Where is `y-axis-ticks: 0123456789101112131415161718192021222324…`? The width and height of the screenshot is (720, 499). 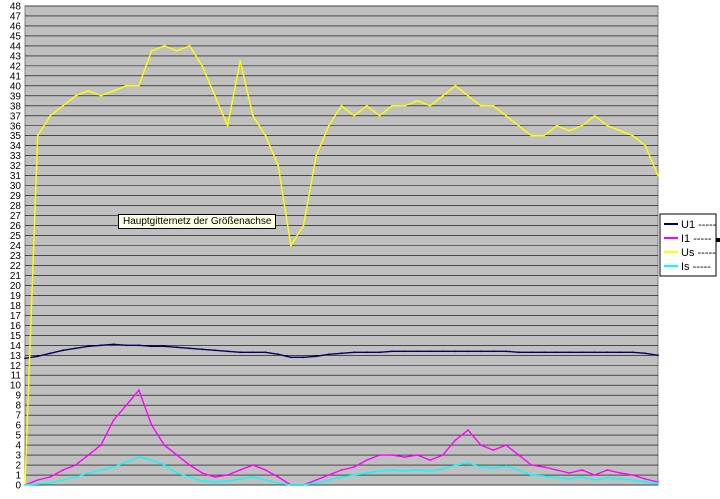
y-axis-ticks: 0123456789101112131415161718192021222324… is located at coordinates (16, 247).